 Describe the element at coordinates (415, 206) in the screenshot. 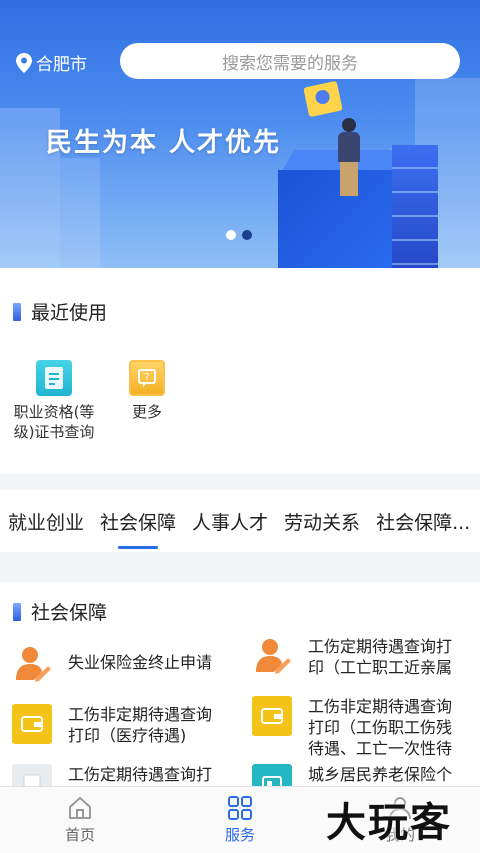

I see `banner-tower` at that location.